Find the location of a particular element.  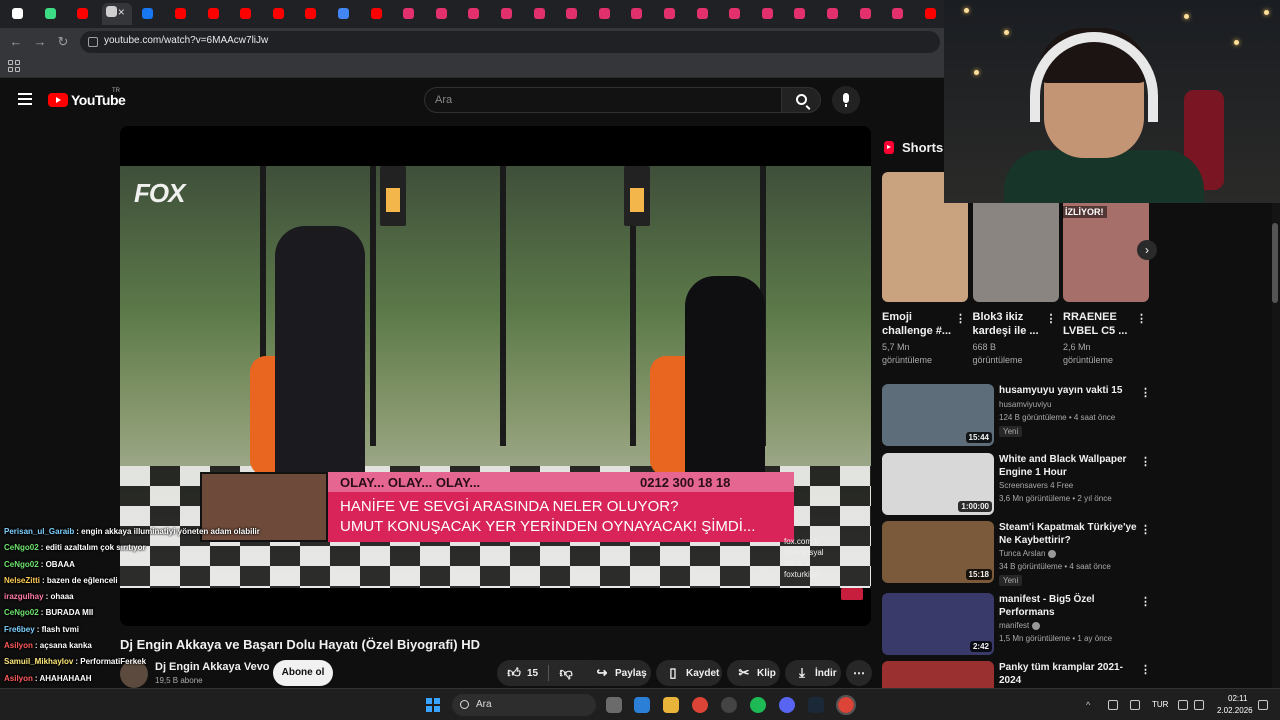

close-tab-icon: × is located at coordinates (121, 12).